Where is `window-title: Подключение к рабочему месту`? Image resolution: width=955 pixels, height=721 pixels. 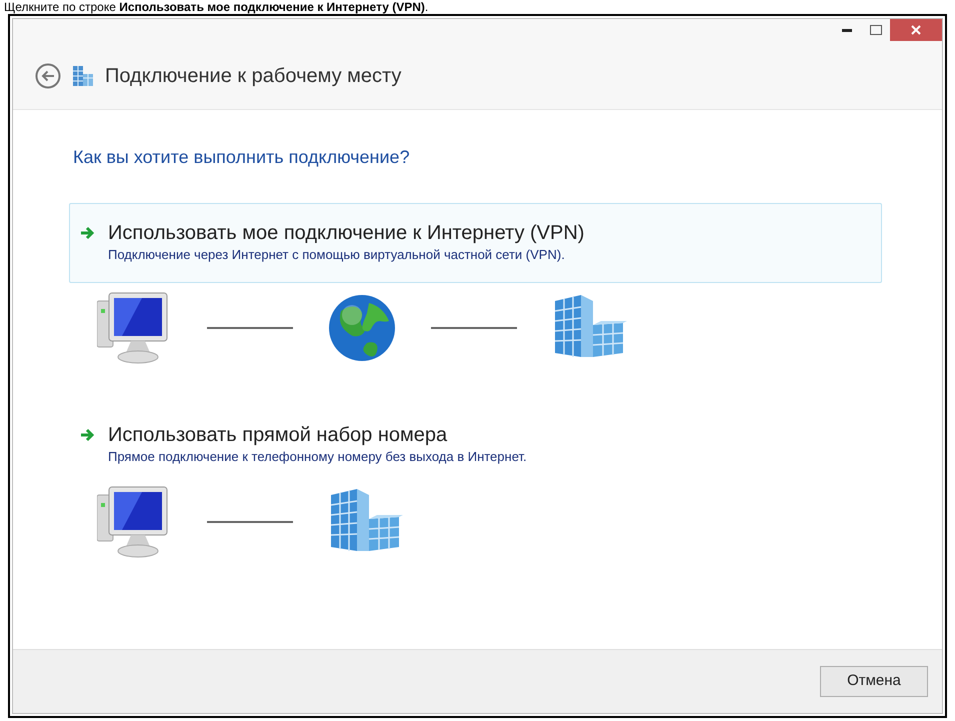
window-title: Подключение к рабочему месту is located at coordinates (253, 76).